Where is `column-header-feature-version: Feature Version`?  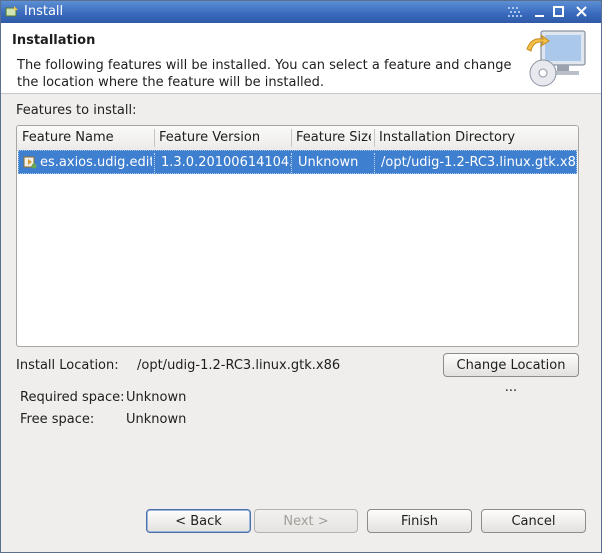 column-header-feature-version: Feature Version is located at coordinates (225, 137).